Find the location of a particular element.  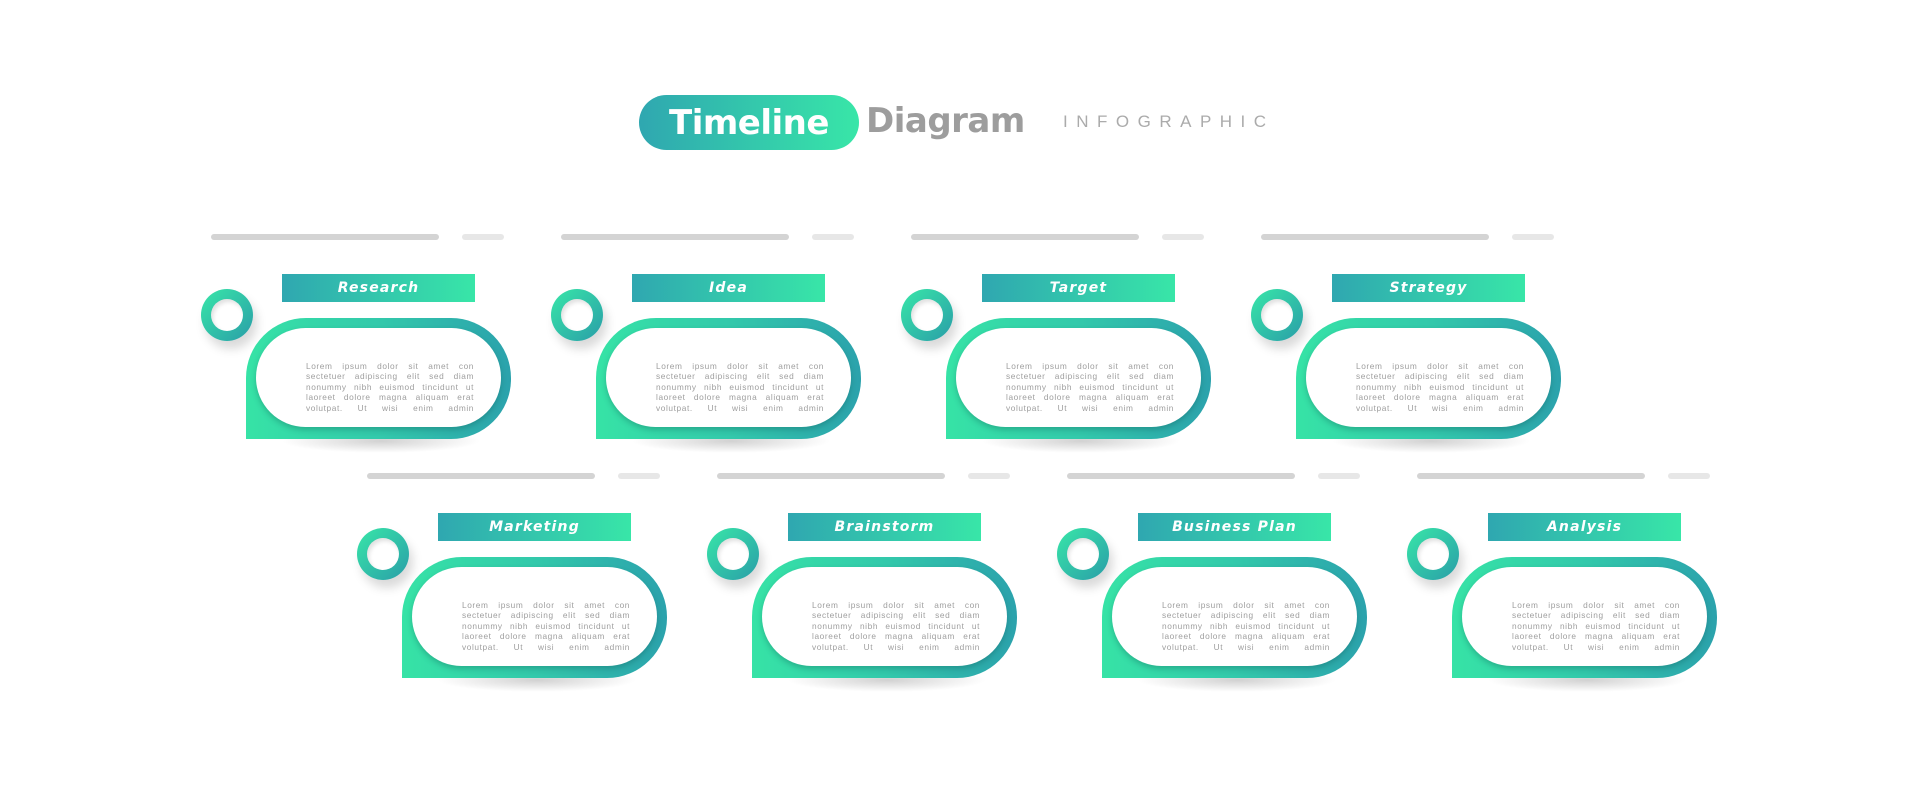

step-label-box: Brainstorm is located at coordinates (884, 527).